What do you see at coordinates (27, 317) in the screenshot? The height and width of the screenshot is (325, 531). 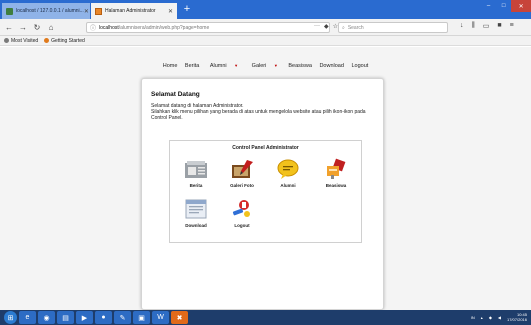 I see `ie-icon: e` at bounding box center [27, 317].